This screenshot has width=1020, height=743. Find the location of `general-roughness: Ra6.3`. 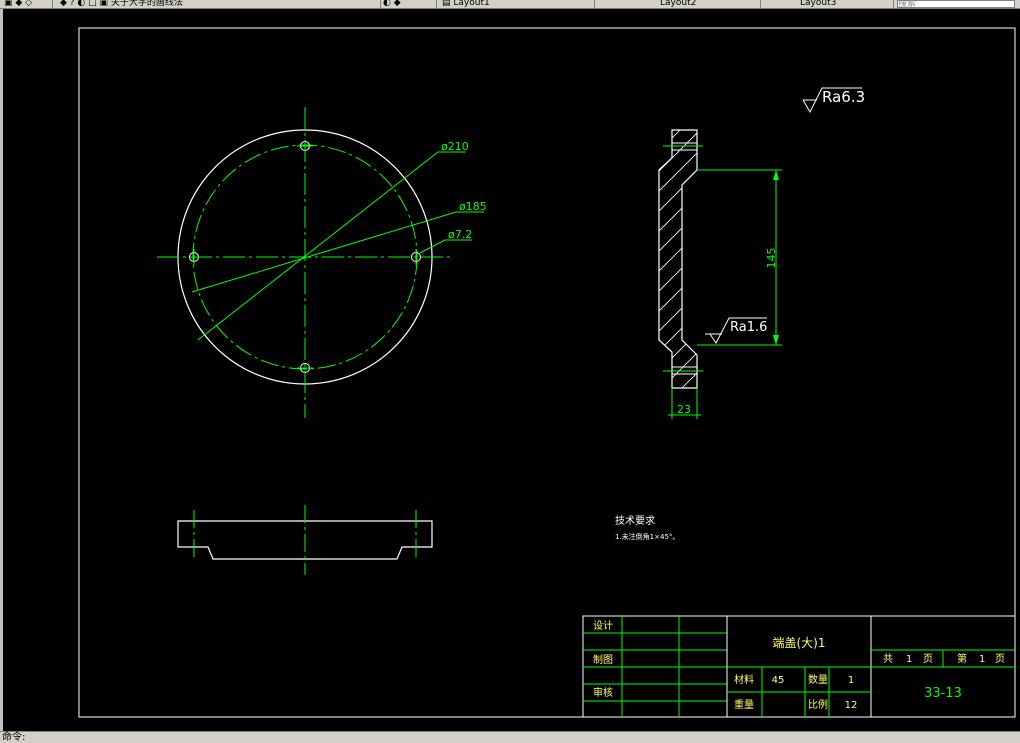

general-roughness: Ra6.3 is located at coordinates (833, 100).